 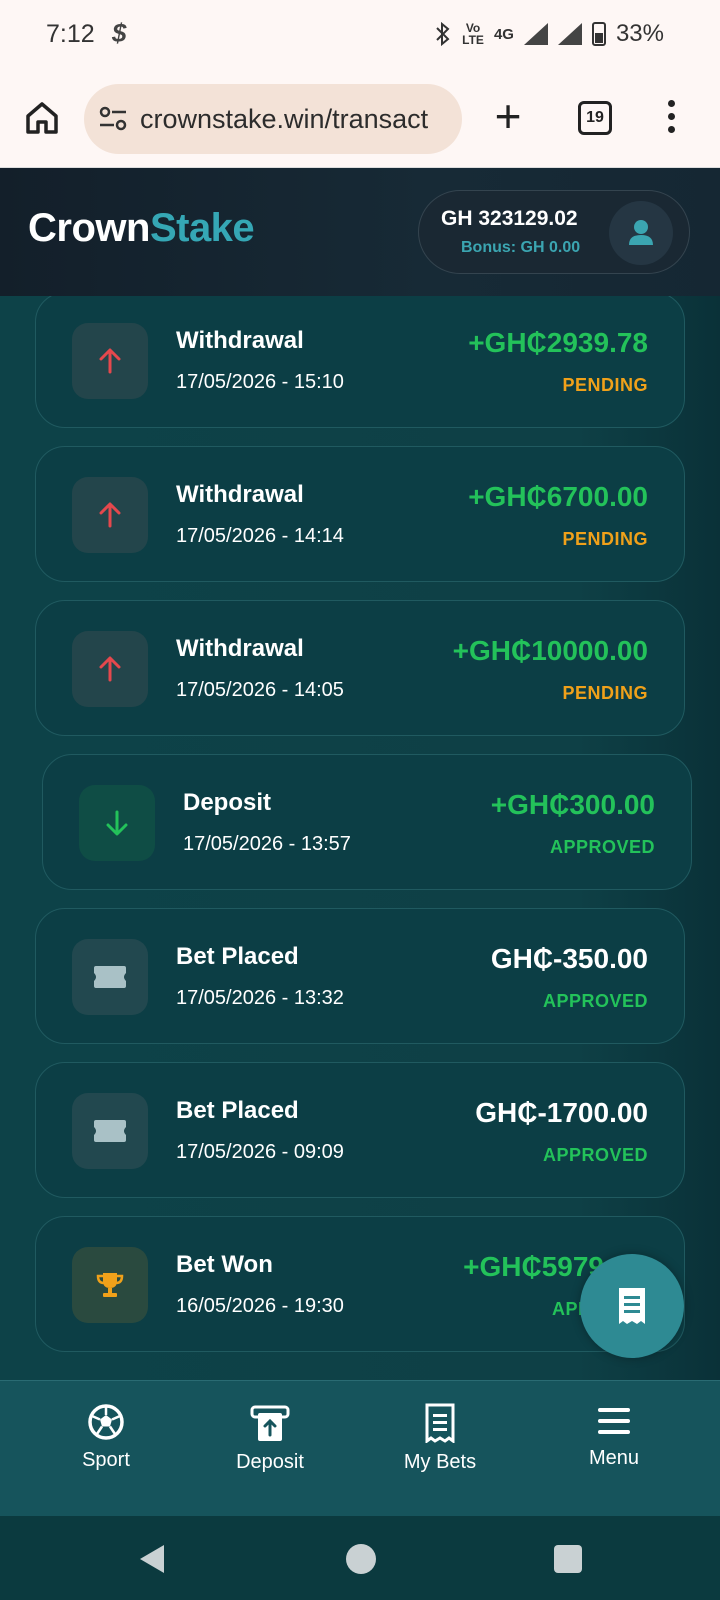 What do you see at coordinates (360, 232) in the screenshot?
I see `site-header: CrownStake GH 323129.02 Bonus: GH 0.00` at bounding box center [360, 232].